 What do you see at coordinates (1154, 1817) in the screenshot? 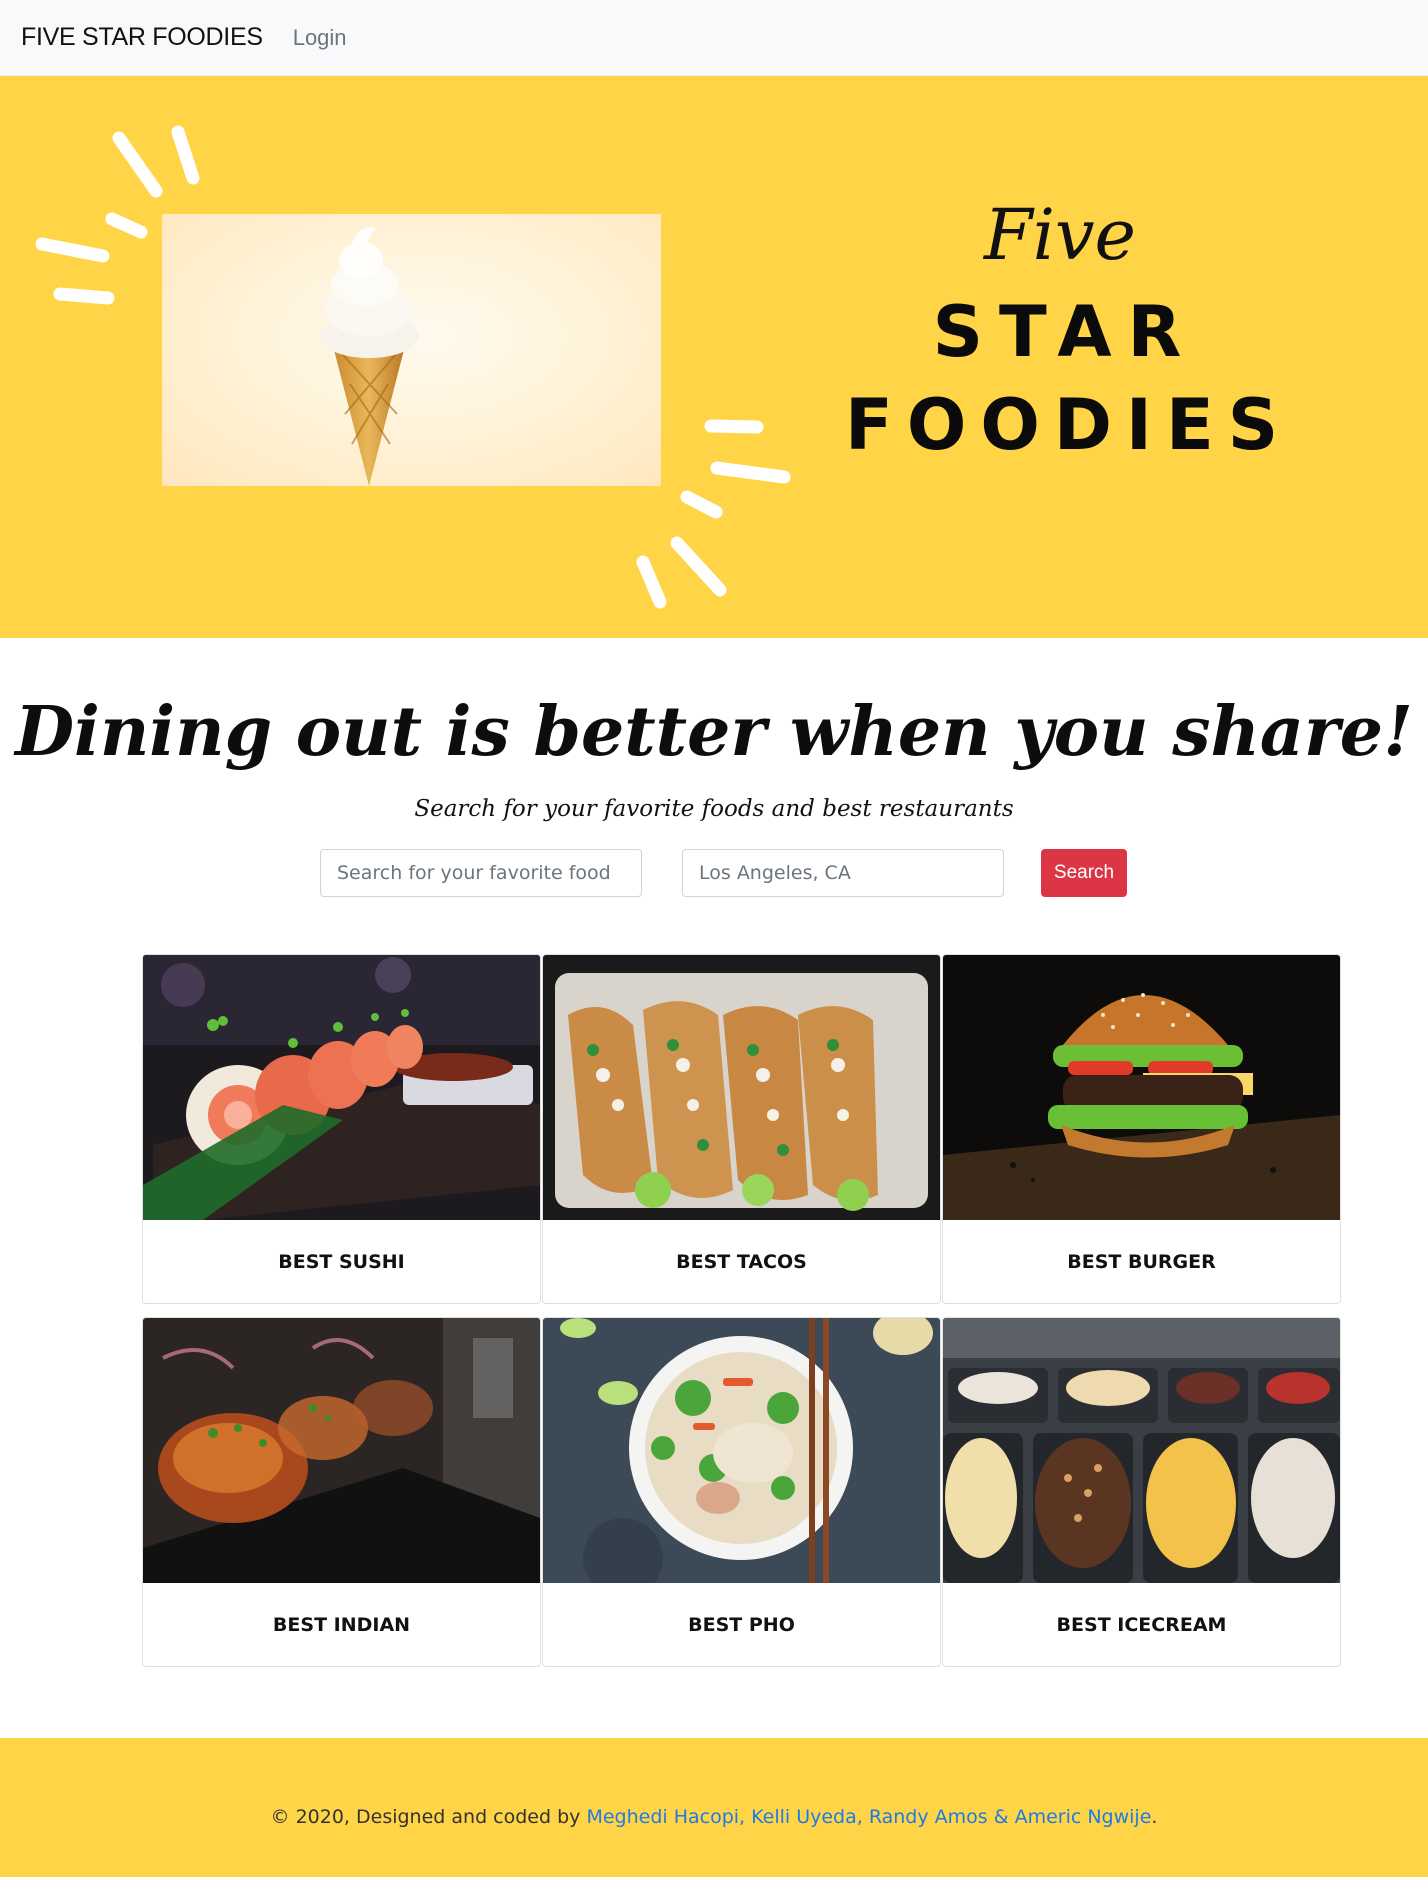
I see `footer-suffix: .` at bounding box center [1154, 1817].